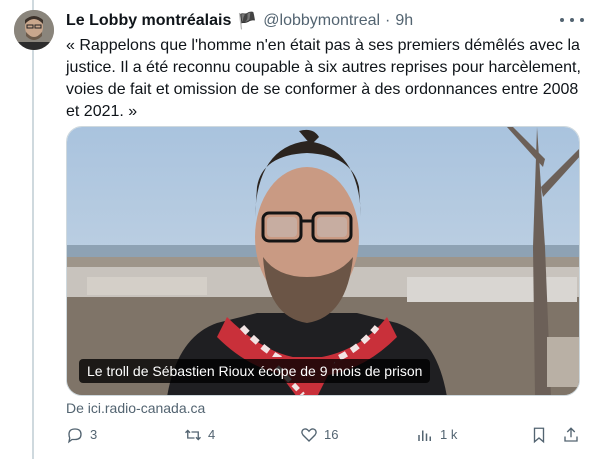 This screenshot has height=459, width=600. What do you see at coordinates (247, 21) in the screenshot?
I see `flag-icon: 🏴` at bounding box center [247, 21].